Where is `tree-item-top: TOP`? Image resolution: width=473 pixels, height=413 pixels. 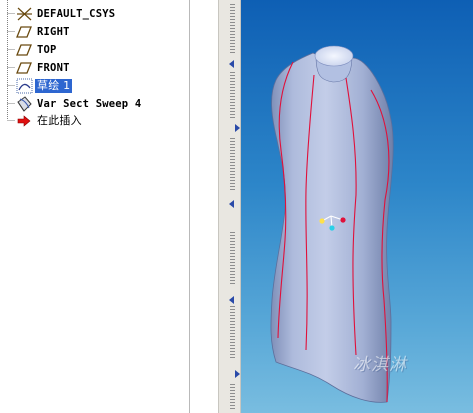 tree-item-top: TOP is located at coordinates (37, 50).